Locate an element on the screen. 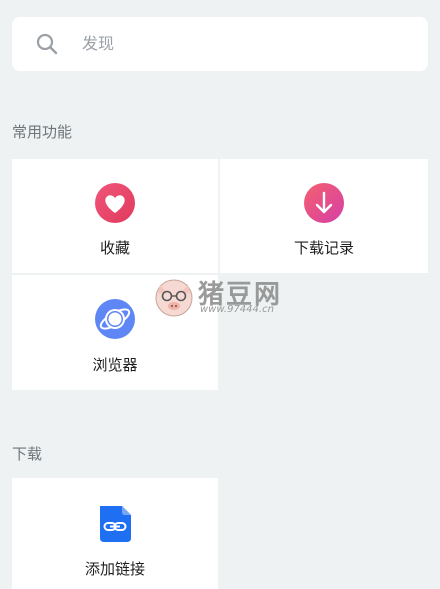  browser-tile: 浏览器 is located at coordinates (115, 332).